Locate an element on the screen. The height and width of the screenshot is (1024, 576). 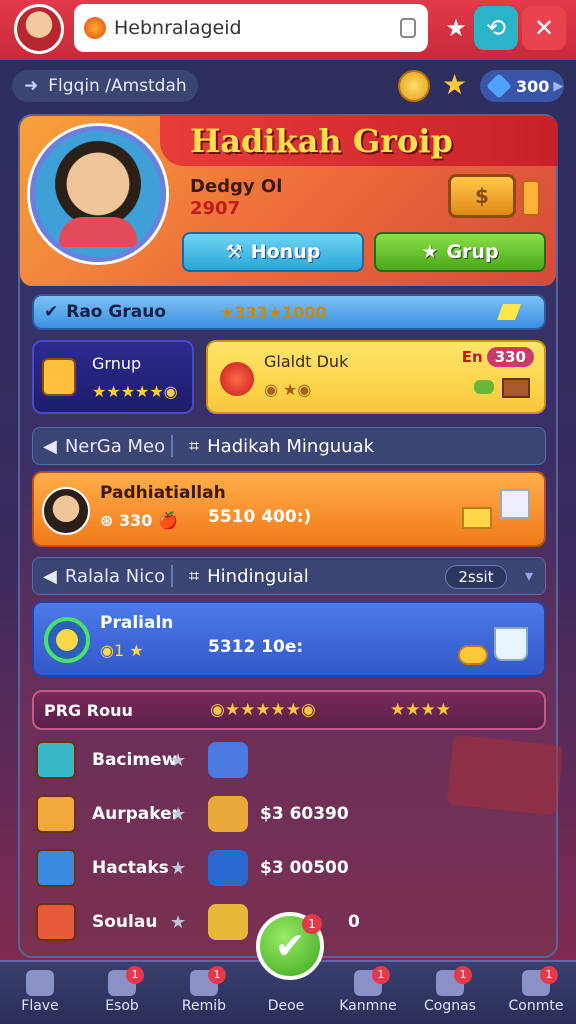
gem-counter: 300 ▶ is located at coordinates (522, 86).